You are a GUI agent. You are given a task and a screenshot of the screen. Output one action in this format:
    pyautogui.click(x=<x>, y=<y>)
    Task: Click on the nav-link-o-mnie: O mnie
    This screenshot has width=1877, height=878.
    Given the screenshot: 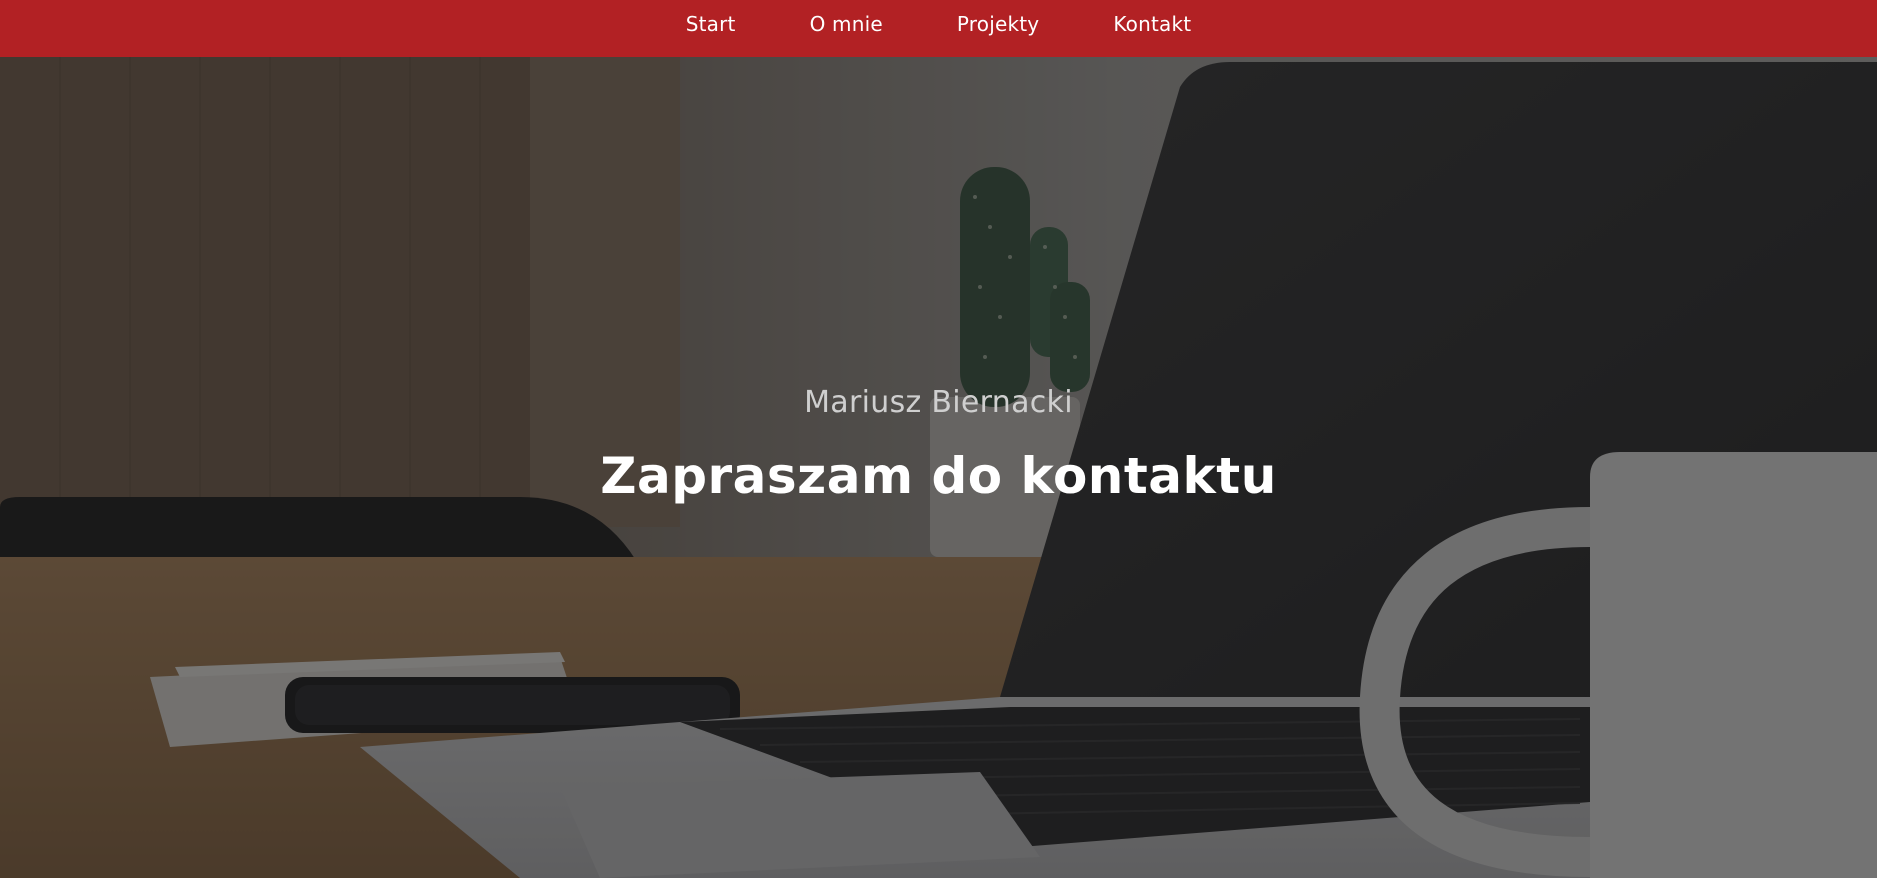 What is the action you would take?
    pyautogui.click(x=846, y=24)
    